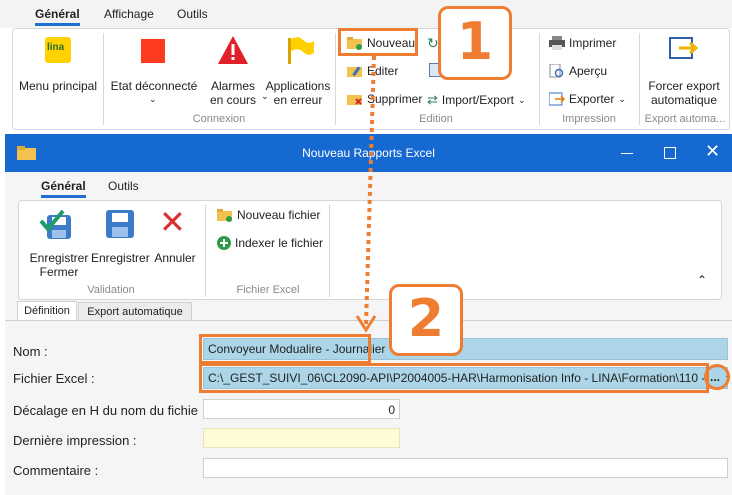 This screenshot has width=732, height=495. What do you see at coordinates (57, 242) in the screenshot?
I see `enregistrer-fermer-button: Enregistrer Fermer` at bounding box center [57, 242].